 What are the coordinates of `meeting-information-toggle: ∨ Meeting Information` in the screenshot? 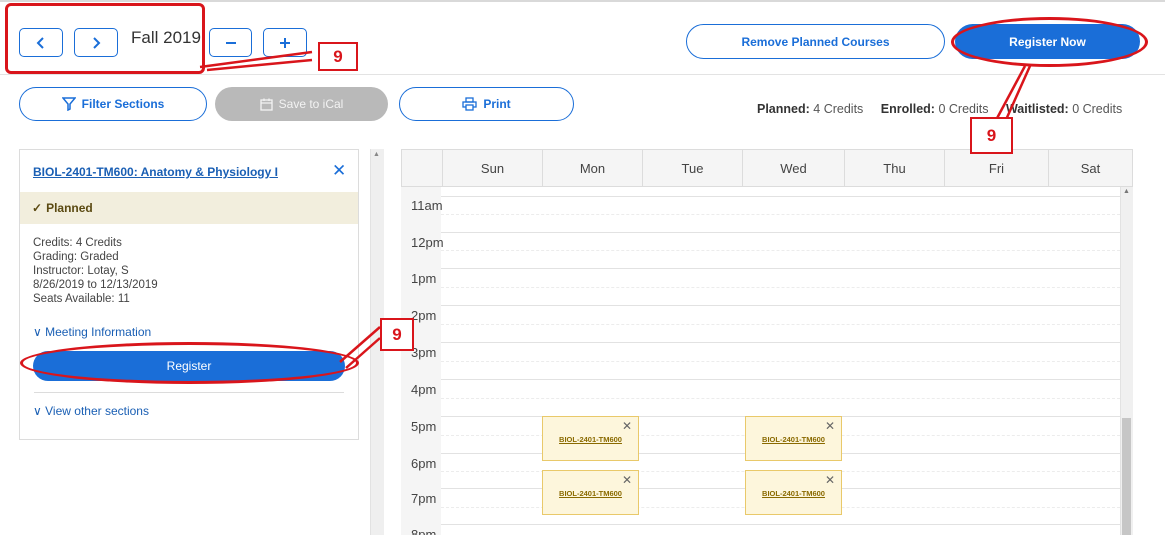 It's located at (92, 332).